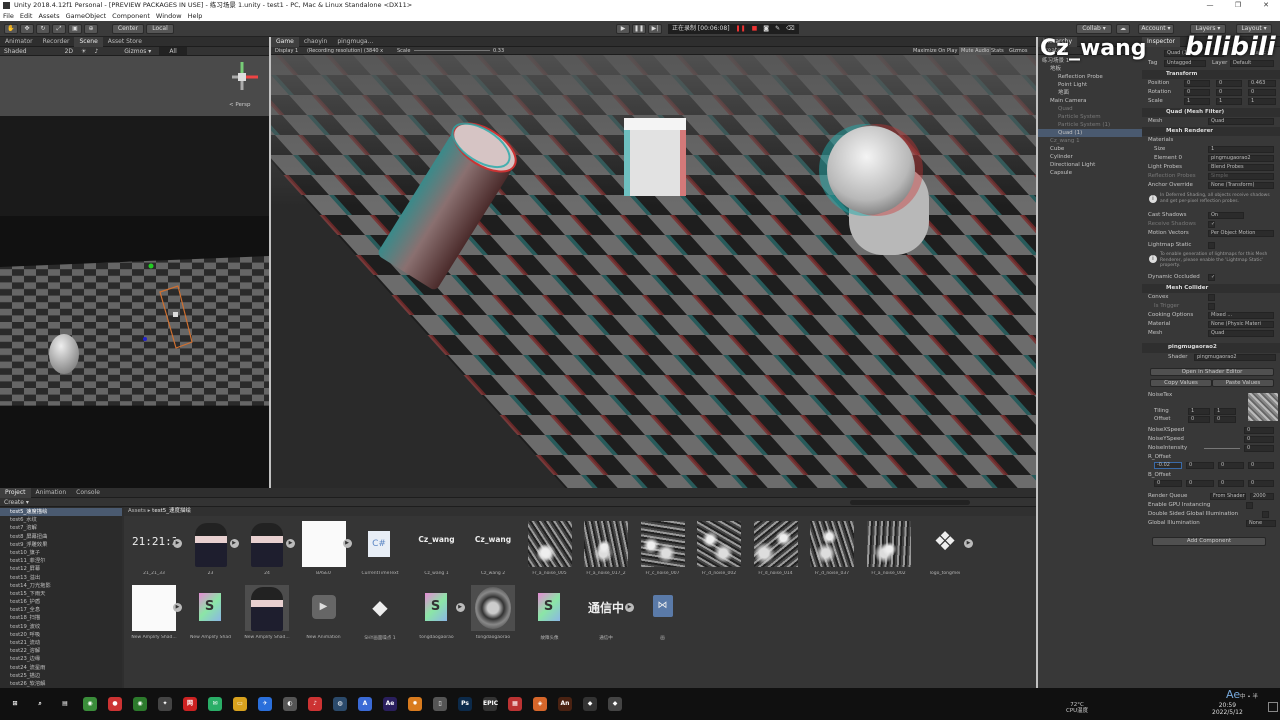 The image size is (1280, 720). I want to click on scale-x: 1, so click(1197, 101).